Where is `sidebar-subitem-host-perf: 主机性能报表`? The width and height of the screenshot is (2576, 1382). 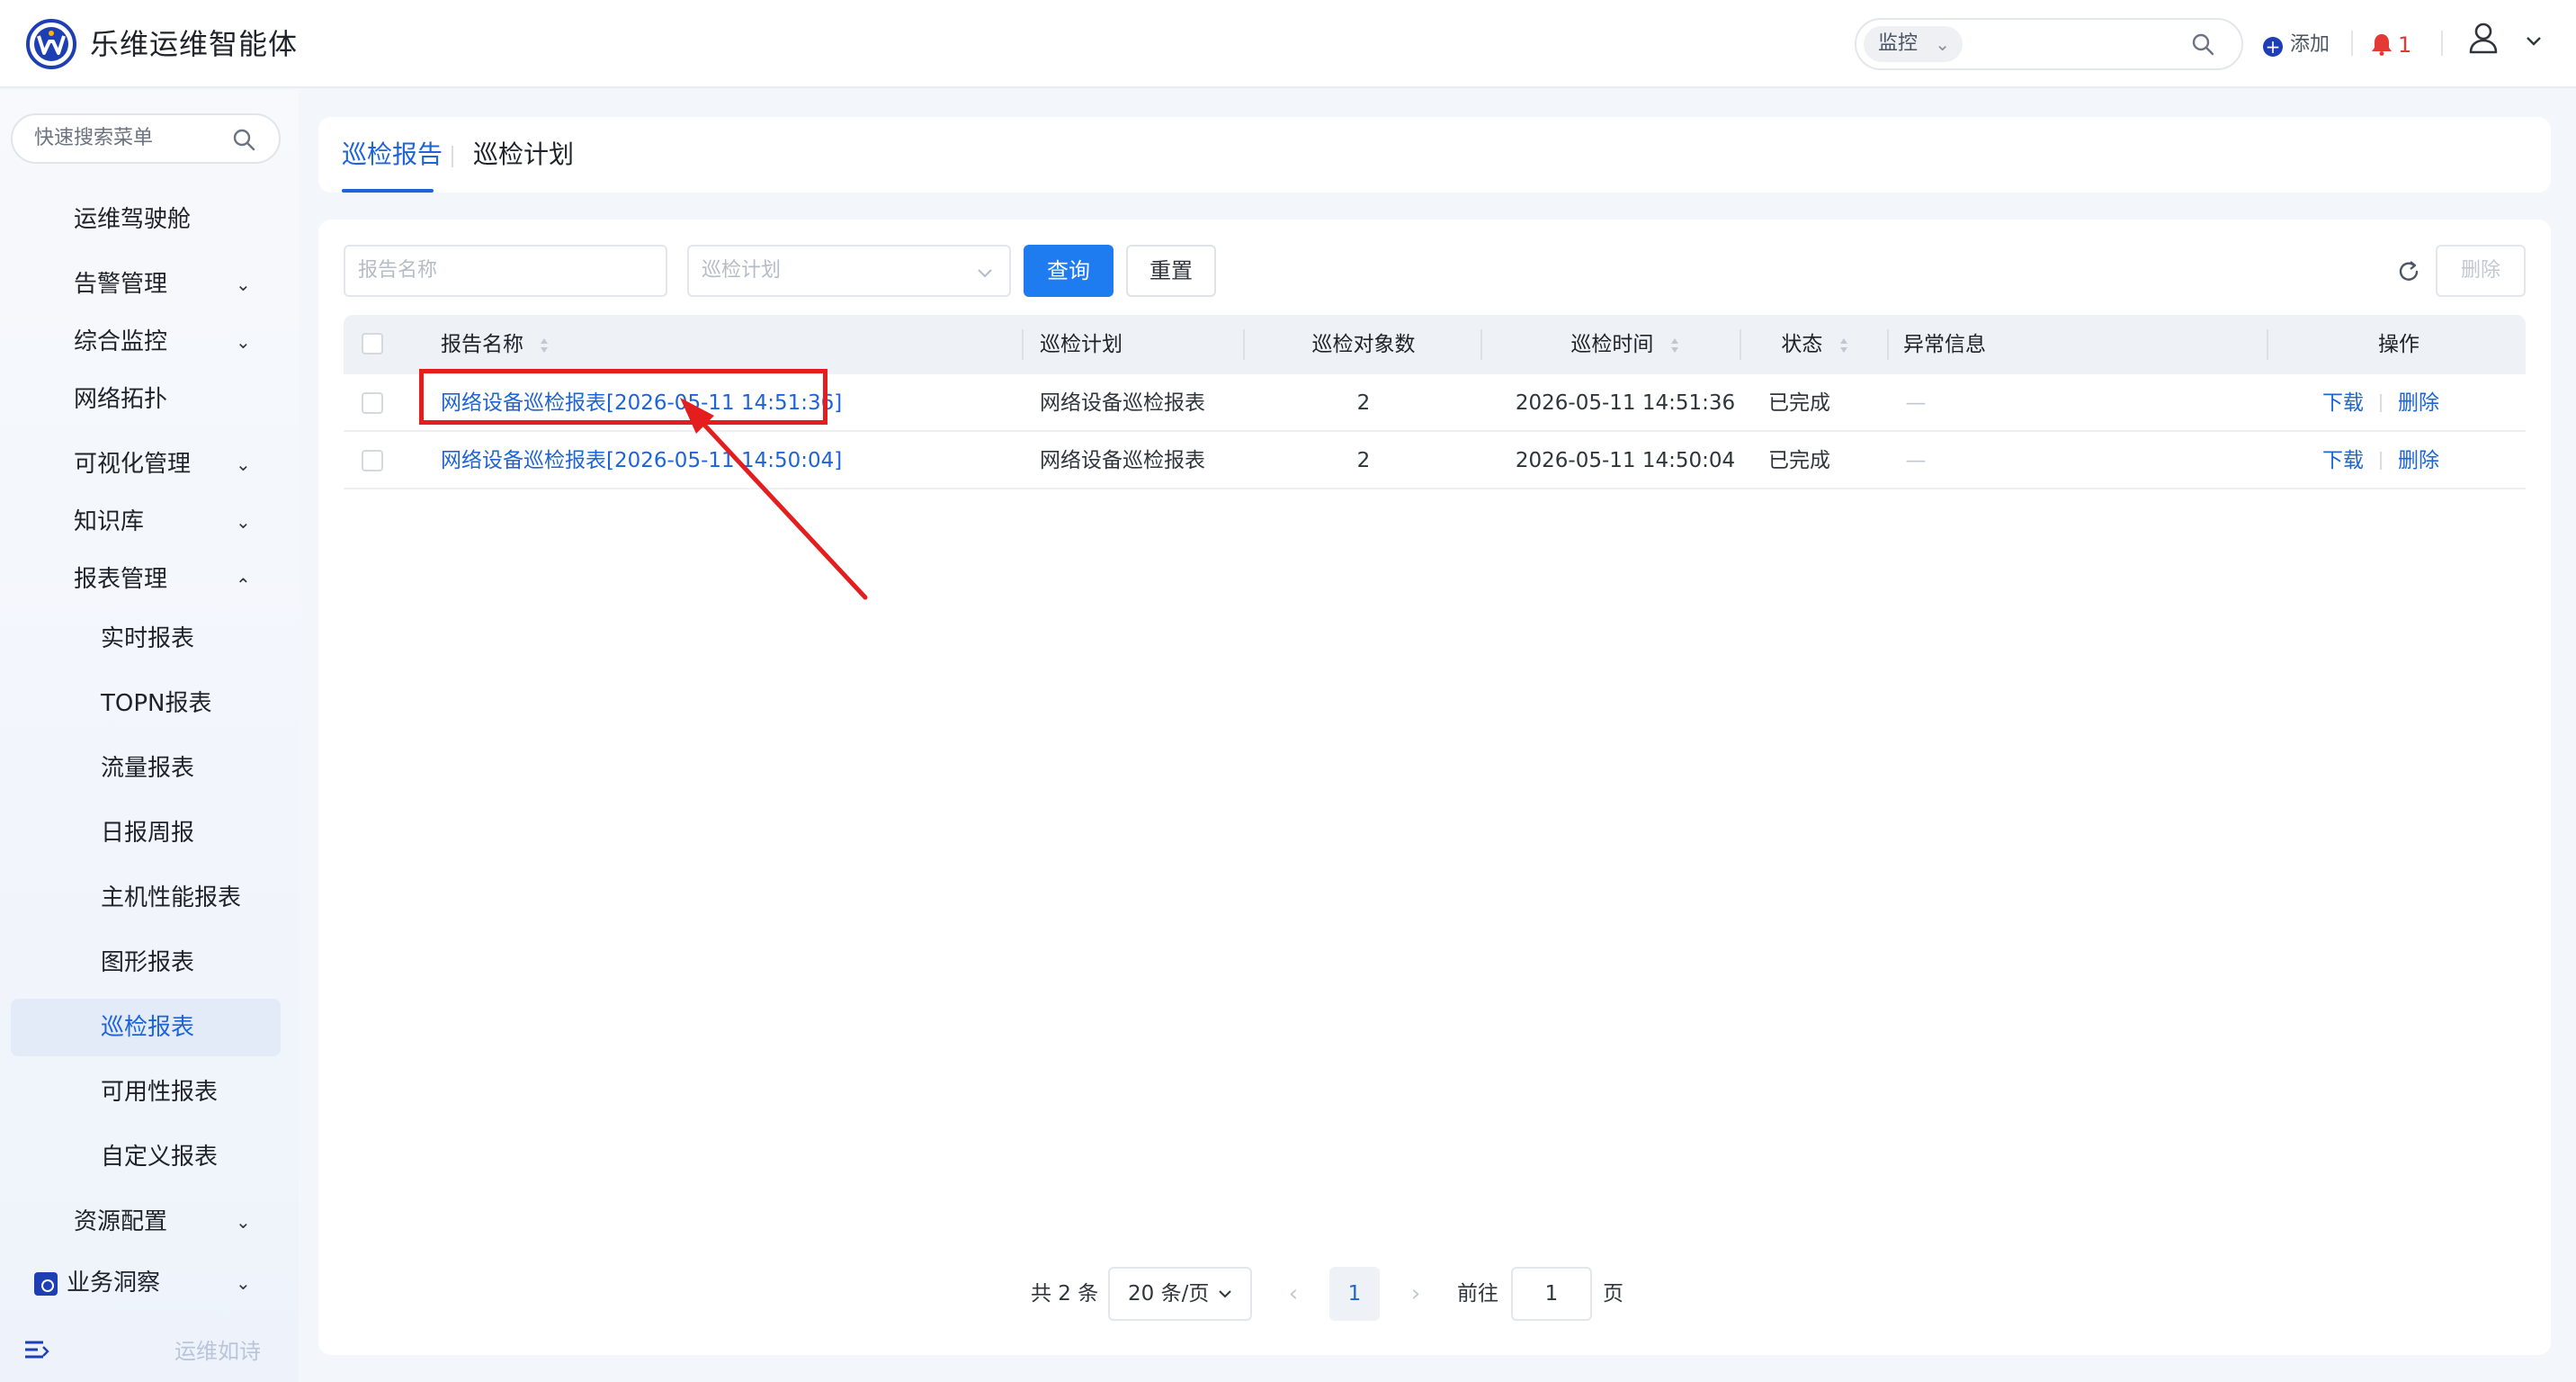 sidebar-subitem-host-perf: 主机性能报表 is located at coordinates (146, 898).